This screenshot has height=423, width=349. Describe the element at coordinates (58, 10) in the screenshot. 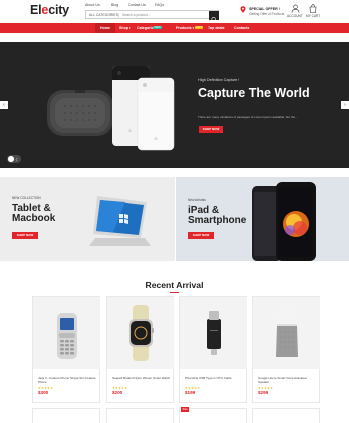

I see `logo-text-rest: city` at that location.